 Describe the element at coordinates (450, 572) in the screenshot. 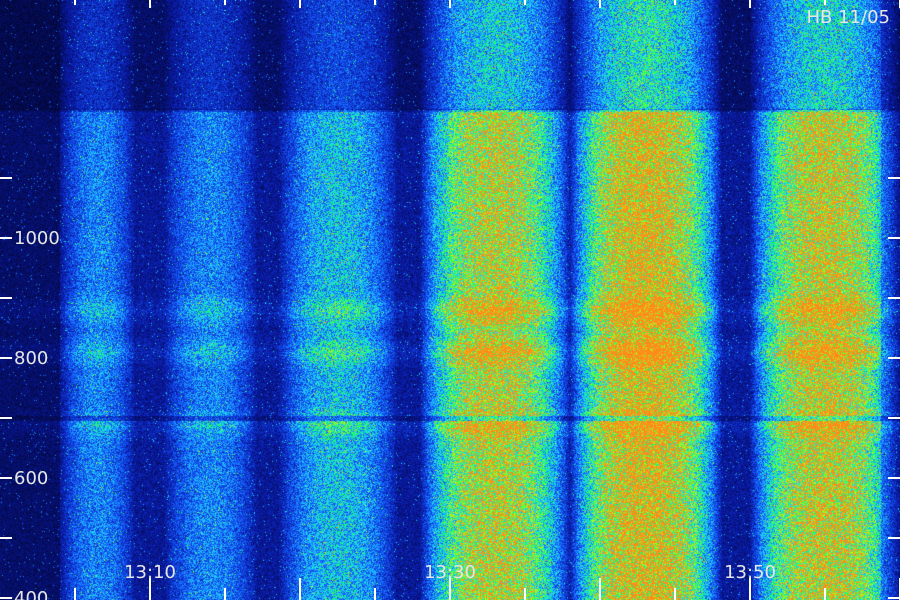

I see `x-tick-label: 13:30` at that location.